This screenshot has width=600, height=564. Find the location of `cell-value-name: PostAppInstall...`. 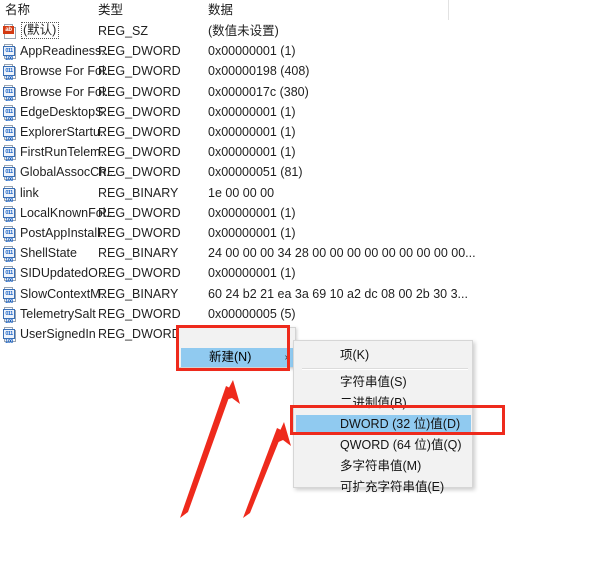

cell-value-name: PostAppInstall... is located at coordinates (65, 233).